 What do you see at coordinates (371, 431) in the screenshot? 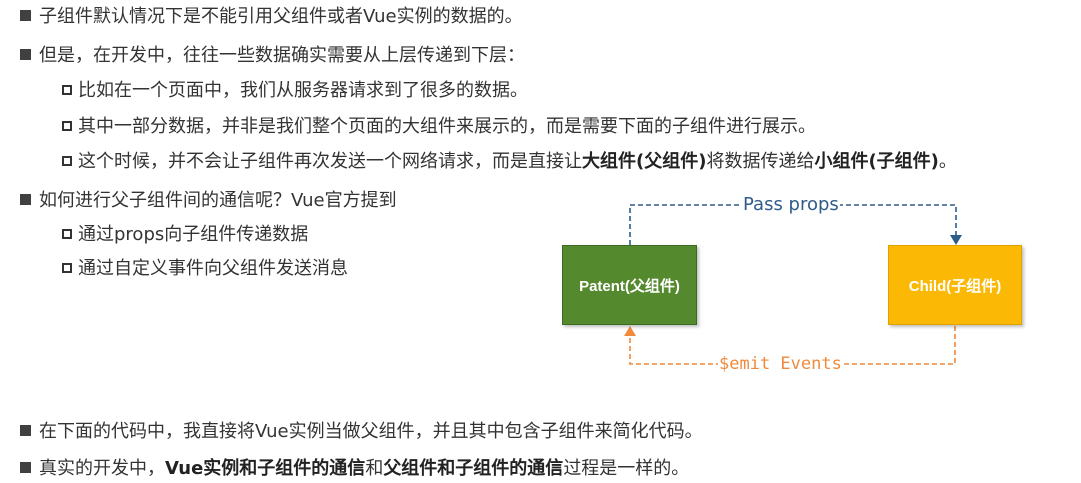
I see `bullet-text: 在下面的代码中，我直接将Vue实例当做父组件，并且其中包含子组件来简化代码。` at bounding box center [371, 431].